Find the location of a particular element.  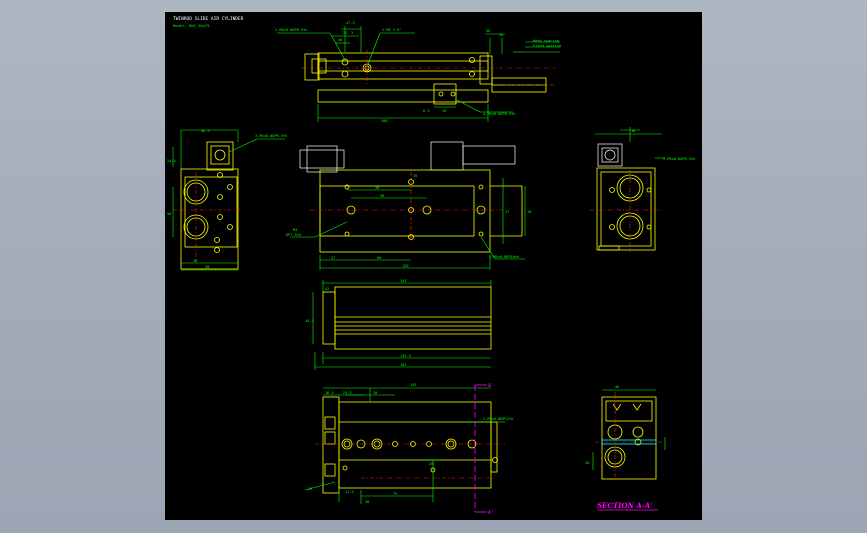

top-callout-bottom: 4-M4x0.6DP6.5th is located at coordinates (499, 114).